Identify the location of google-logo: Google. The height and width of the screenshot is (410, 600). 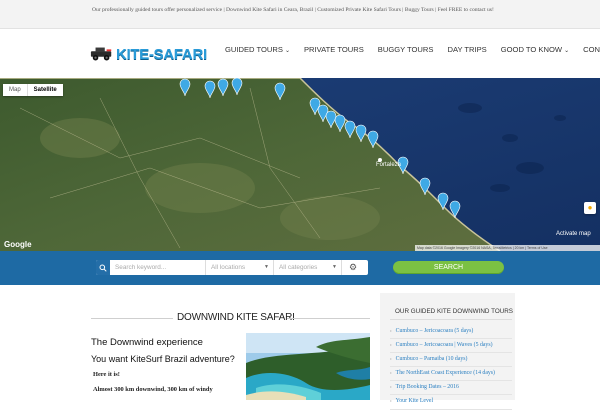
(18, 244).